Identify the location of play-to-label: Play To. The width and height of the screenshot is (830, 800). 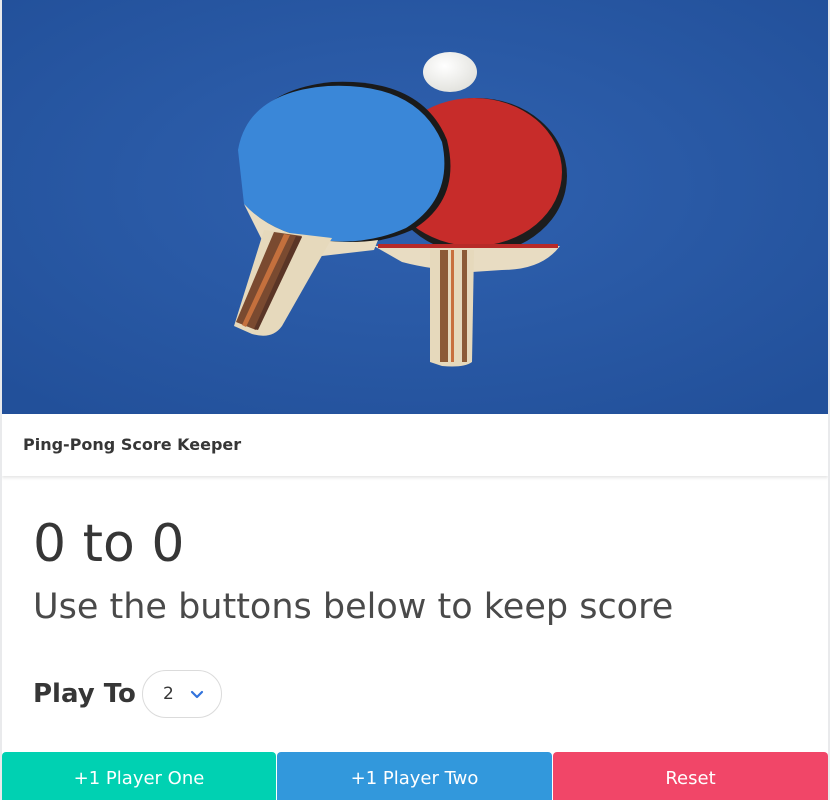
(84, 694).